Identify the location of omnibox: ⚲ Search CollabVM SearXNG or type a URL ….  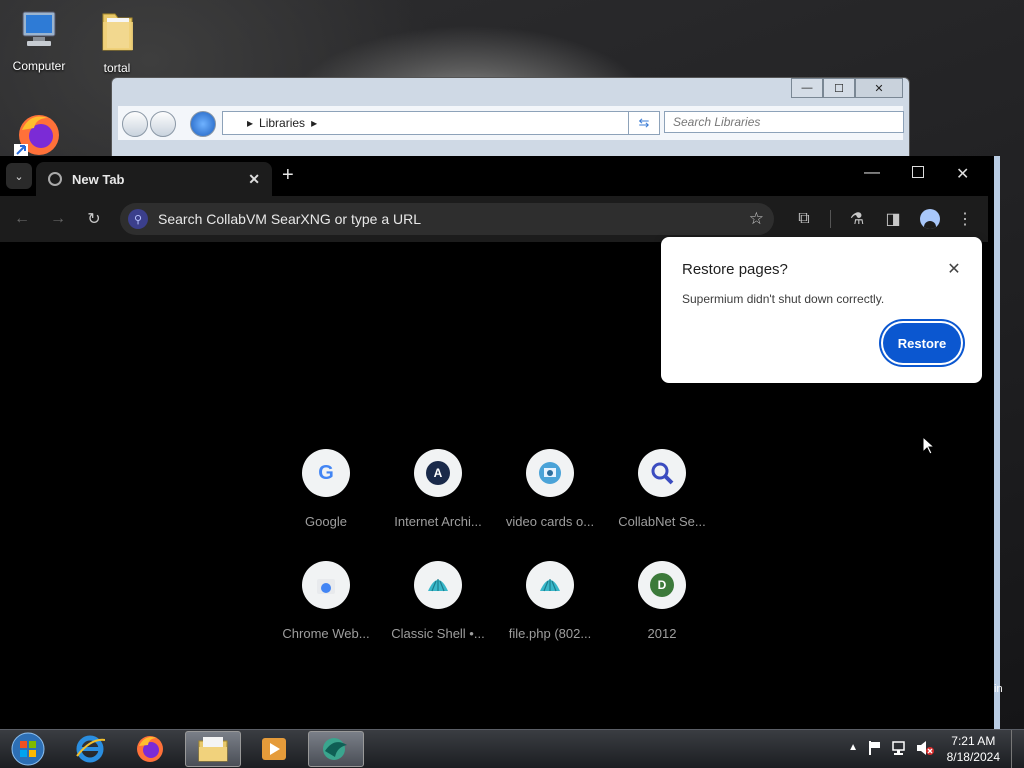
(447, 219).